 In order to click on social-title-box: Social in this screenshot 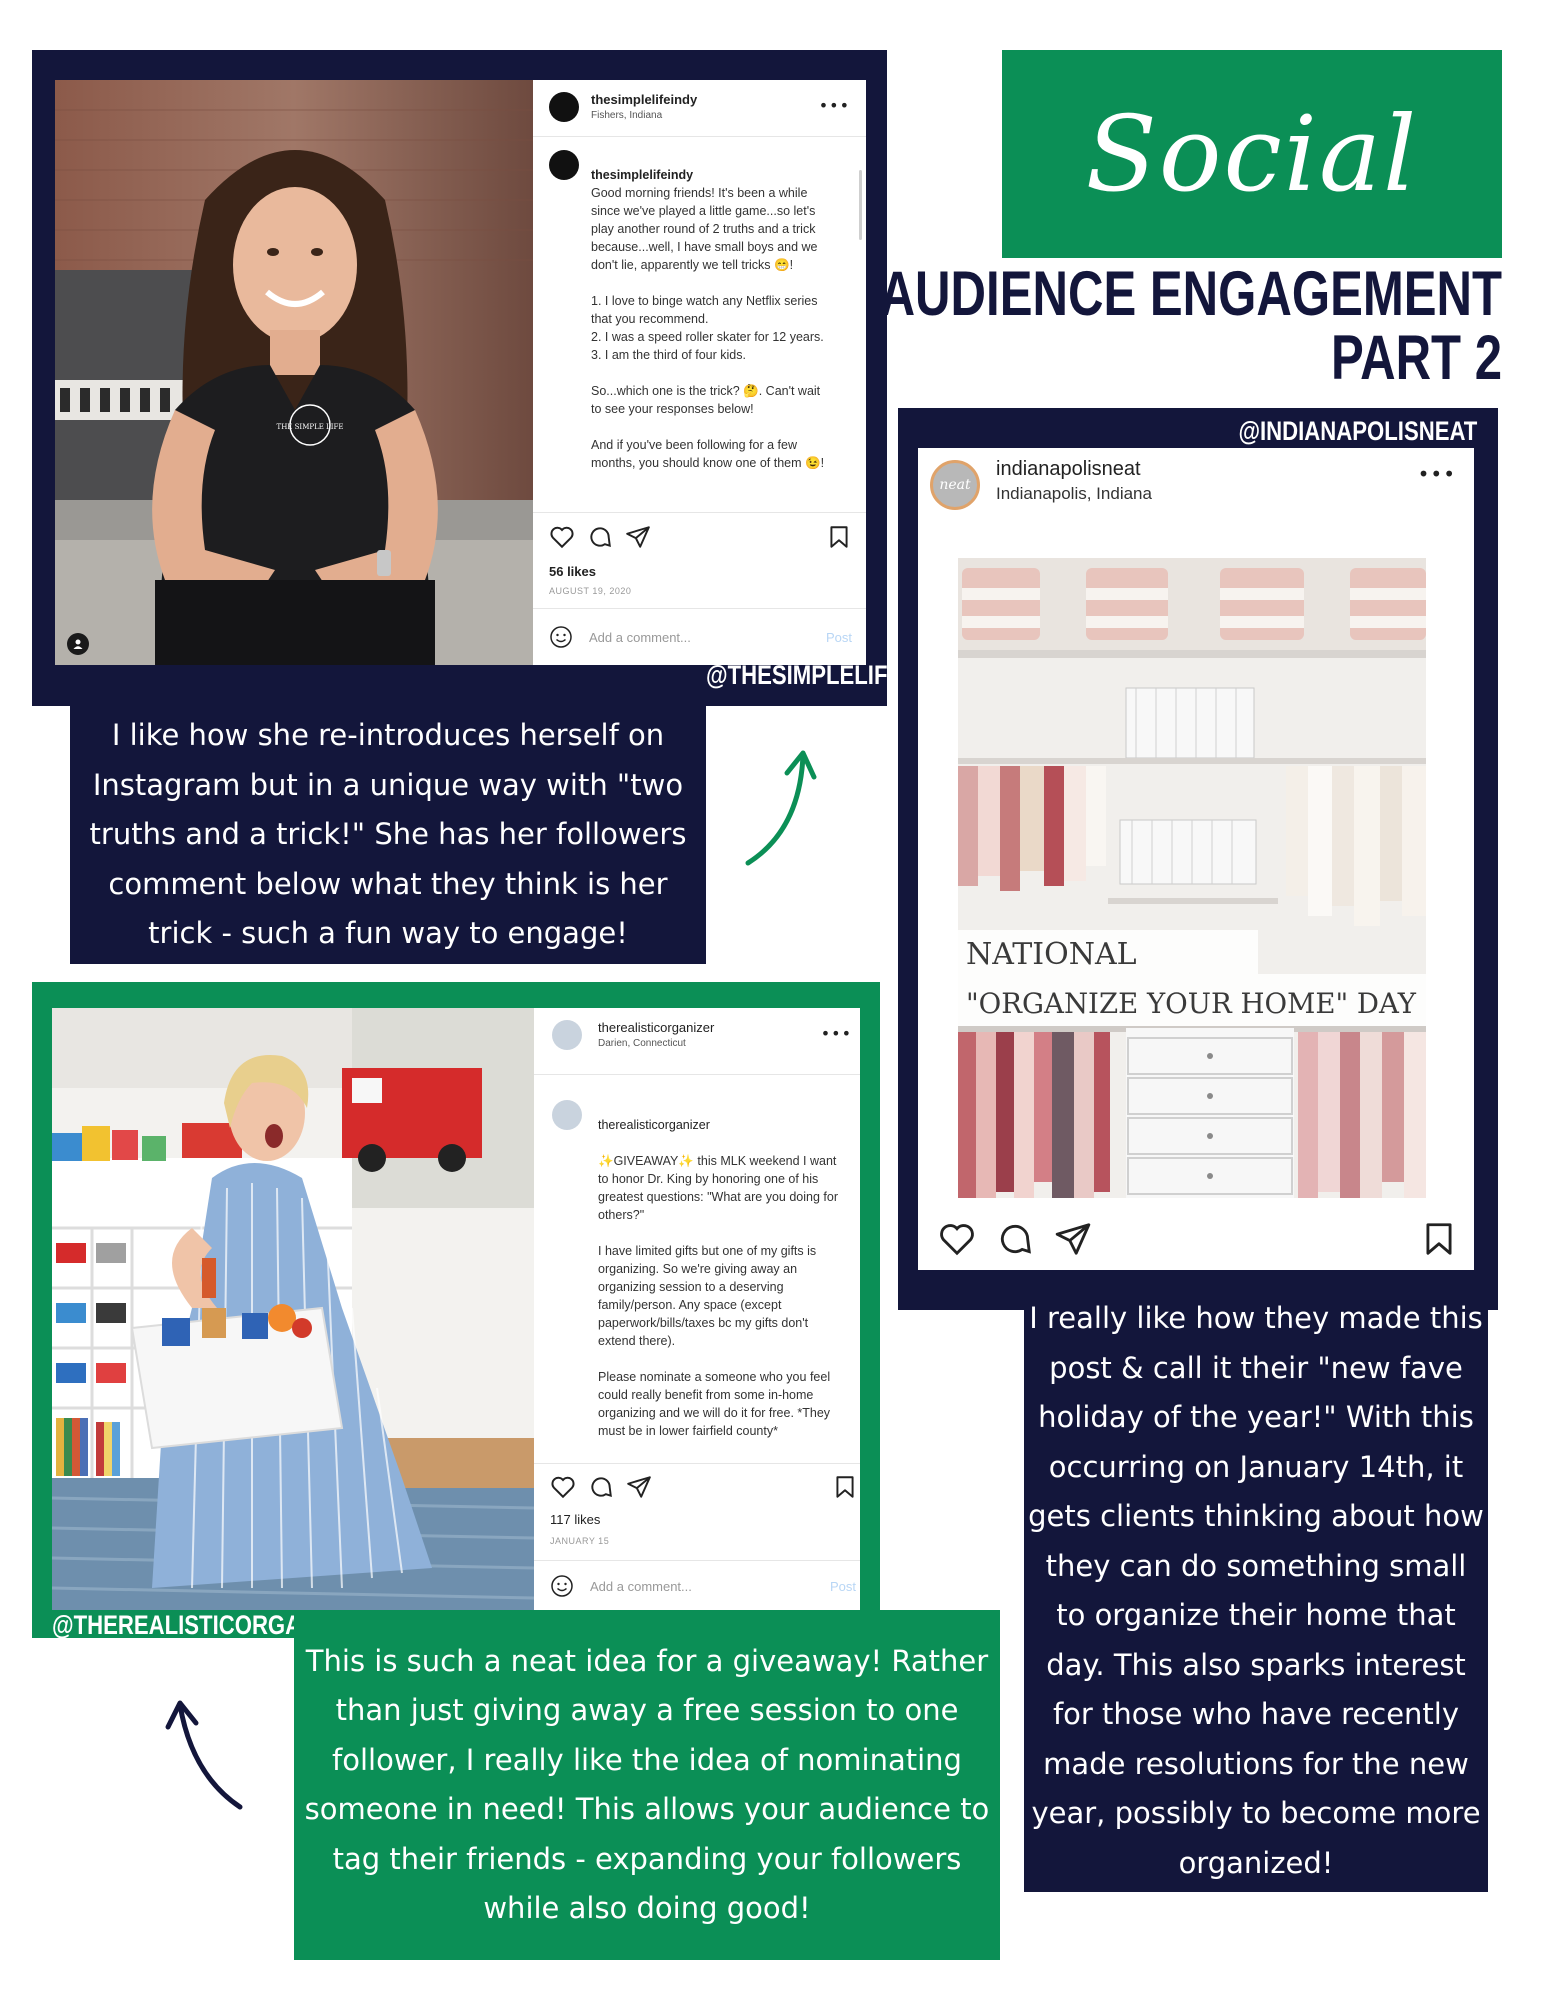, I will do `click(1252, 154)`.